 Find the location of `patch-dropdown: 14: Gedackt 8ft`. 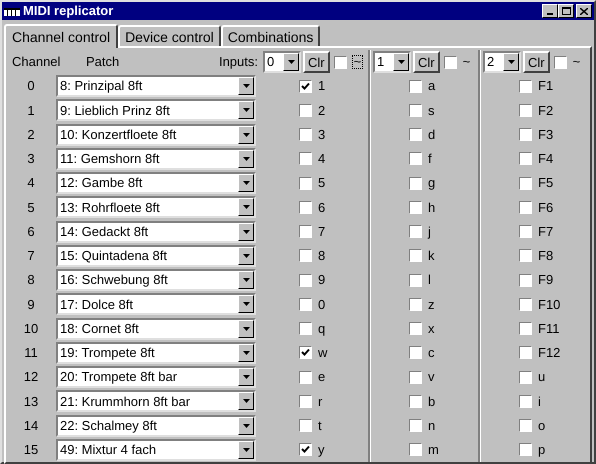

patch-dropdown: 14: Gedackt 8ft is located at coordinates (156, 231).